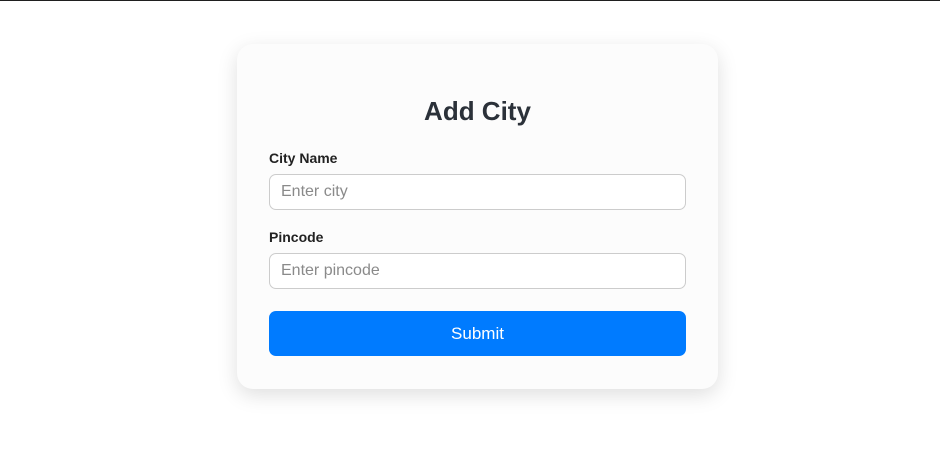 The height and width of the screenshot is (464, 940). I want to click on submit-button: Submit, so click(477, 333).